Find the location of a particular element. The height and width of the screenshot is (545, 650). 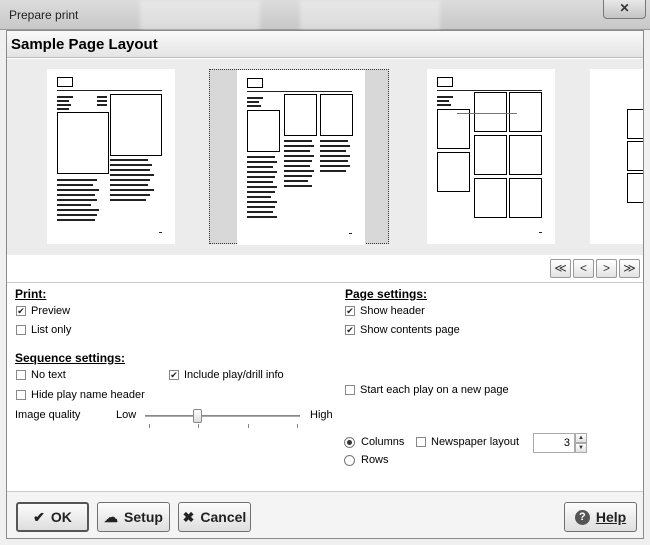

triangle-up-icon: ▲ is located at coordinates (581, 438).